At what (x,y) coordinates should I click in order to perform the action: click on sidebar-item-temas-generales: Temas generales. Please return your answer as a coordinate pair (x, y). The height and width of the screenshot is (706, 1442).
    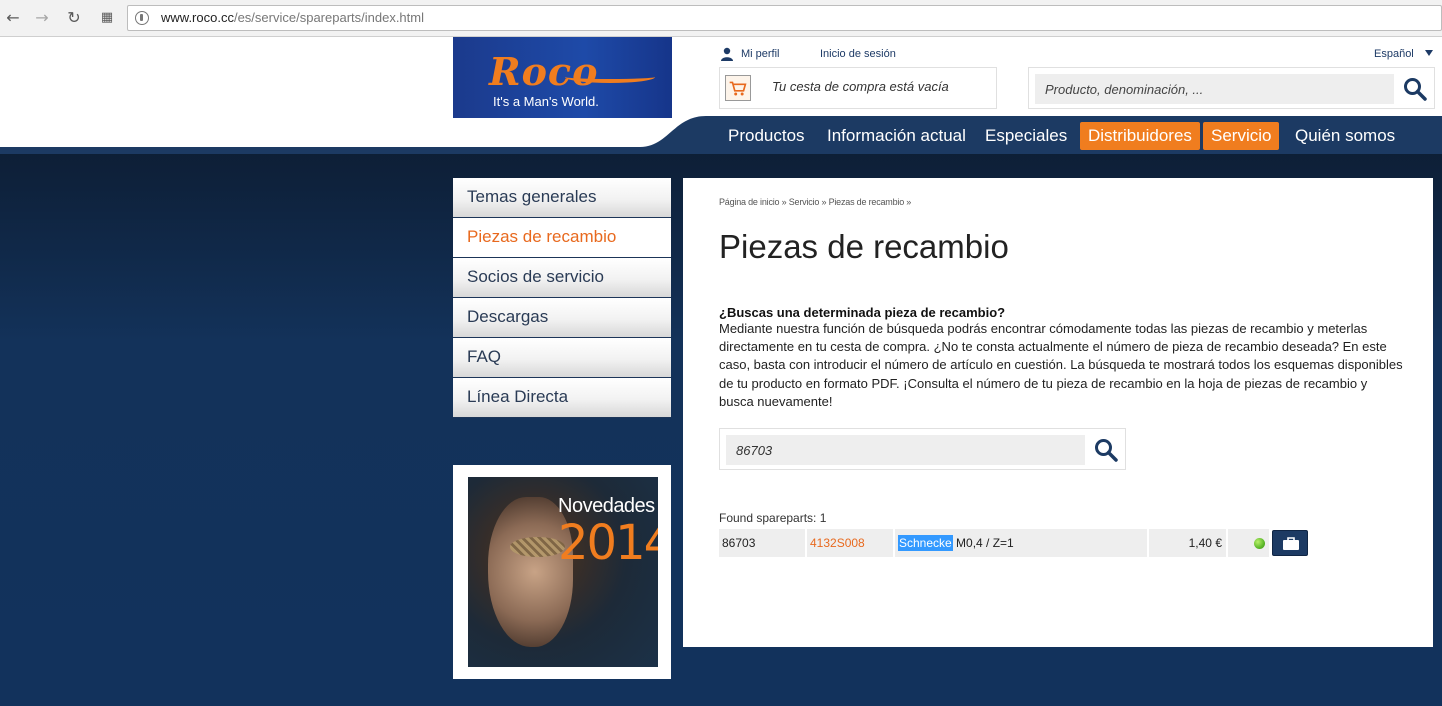
    Looking at the image, I should click on (562, 198).